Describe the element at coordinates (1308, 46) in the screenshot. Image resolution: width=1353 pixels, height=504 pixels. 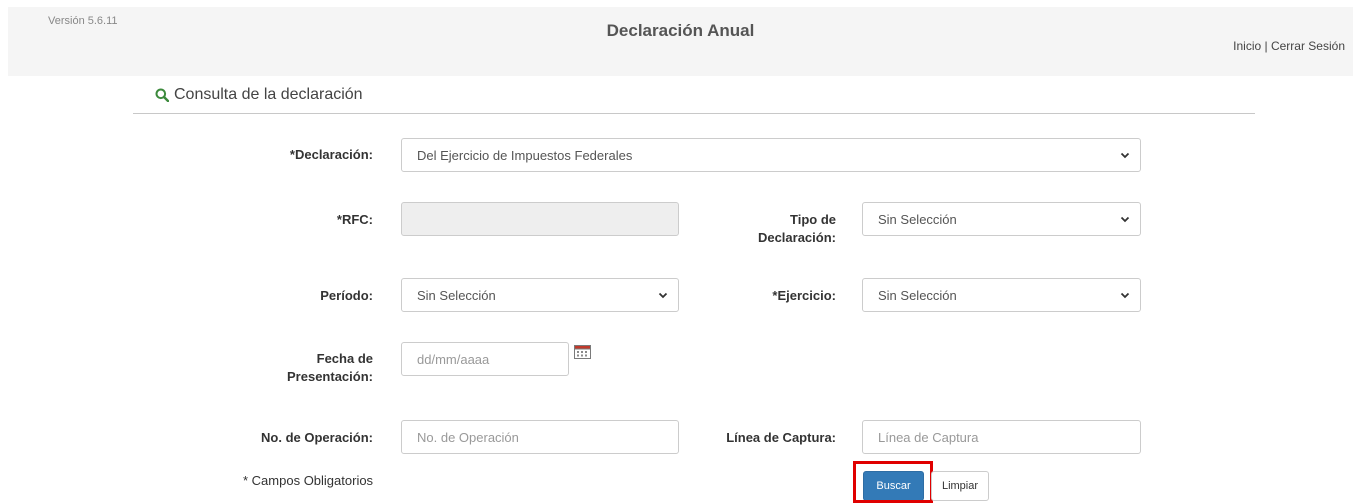
I see `logout-link: Cerrar Sesión` at that location.